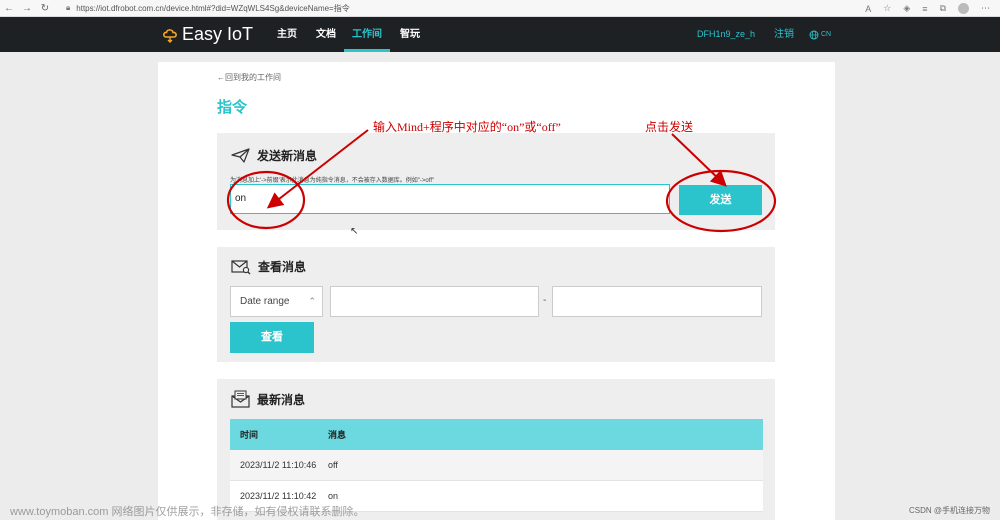 This screenshot has height=520, width=1000. What do you see at coordinates (467, 127) in the screenshot?
I see `input-annotation: 输入Mind+程序中对应的“on”或“off”` at bounding box center [467, 127].